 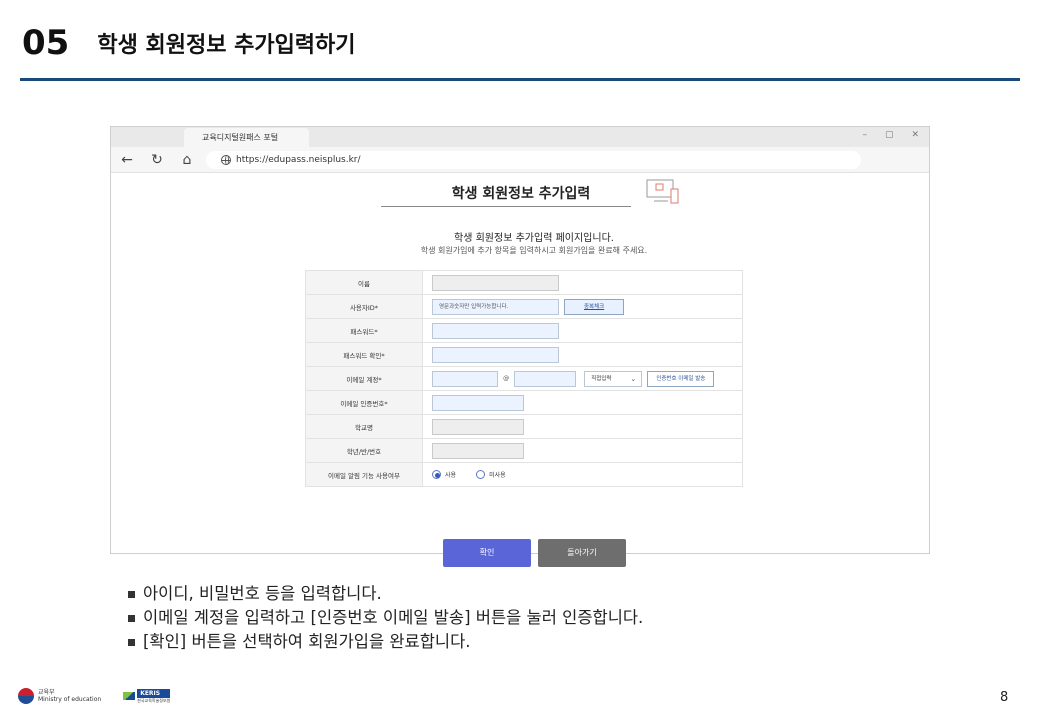 What do you see at coordinates (915, 135) in the screenshot?
I see `close-icon: ✕` at bounding box center [915, 135].